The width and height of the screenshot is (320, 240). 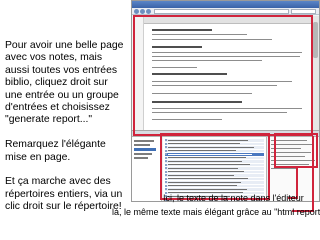 I want to click on search-field, so click(x=303, y=11).